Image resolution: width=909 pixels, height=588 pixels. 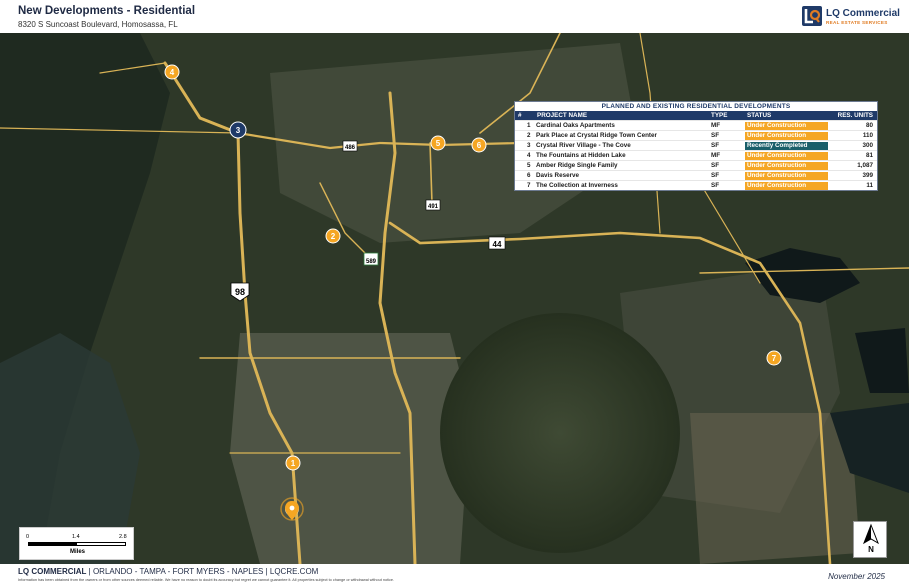 I want to click on marker-6: 6, so click(x=479, y=145).